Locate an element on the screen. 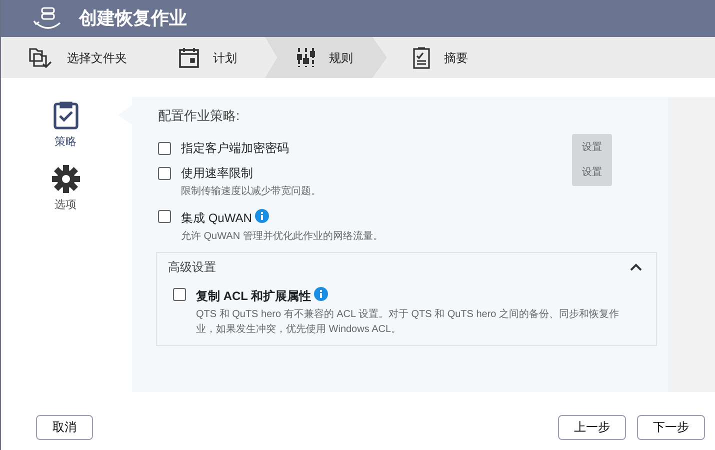 This screenshot has height=450, width=715. restore-icon is located at coordinates (48, 19).